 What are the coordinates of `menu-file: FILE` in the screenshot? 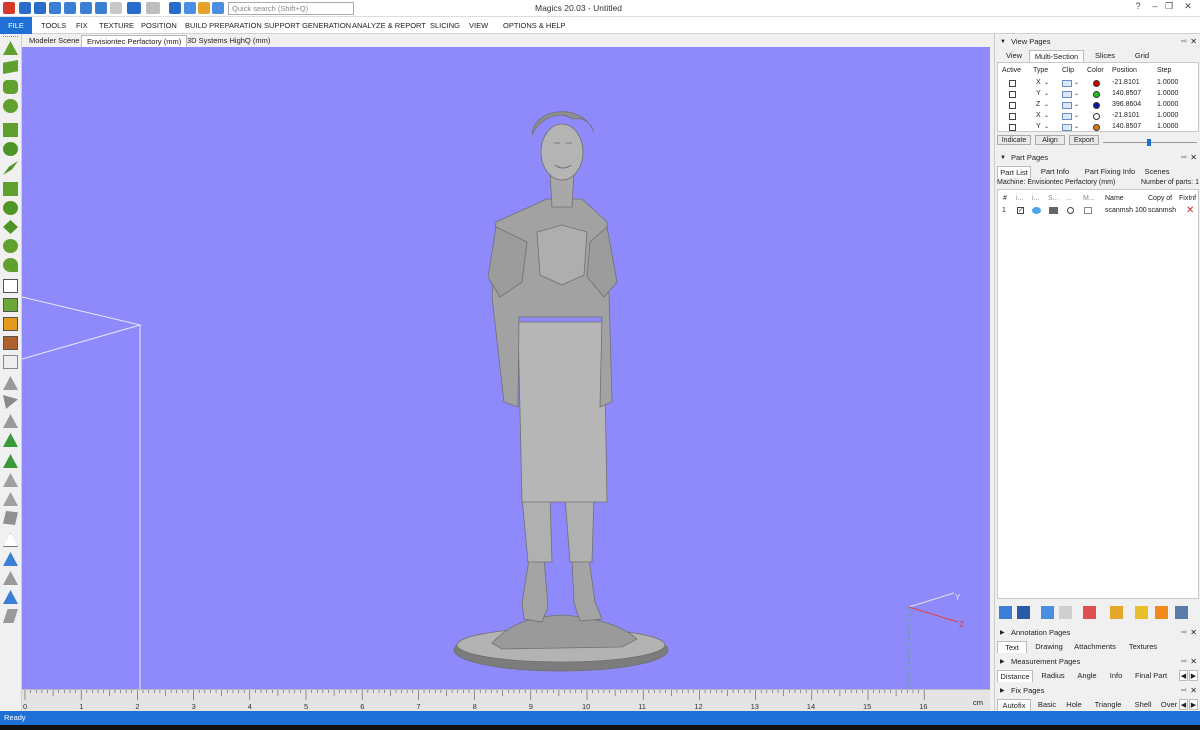 It's located at (16, 25).